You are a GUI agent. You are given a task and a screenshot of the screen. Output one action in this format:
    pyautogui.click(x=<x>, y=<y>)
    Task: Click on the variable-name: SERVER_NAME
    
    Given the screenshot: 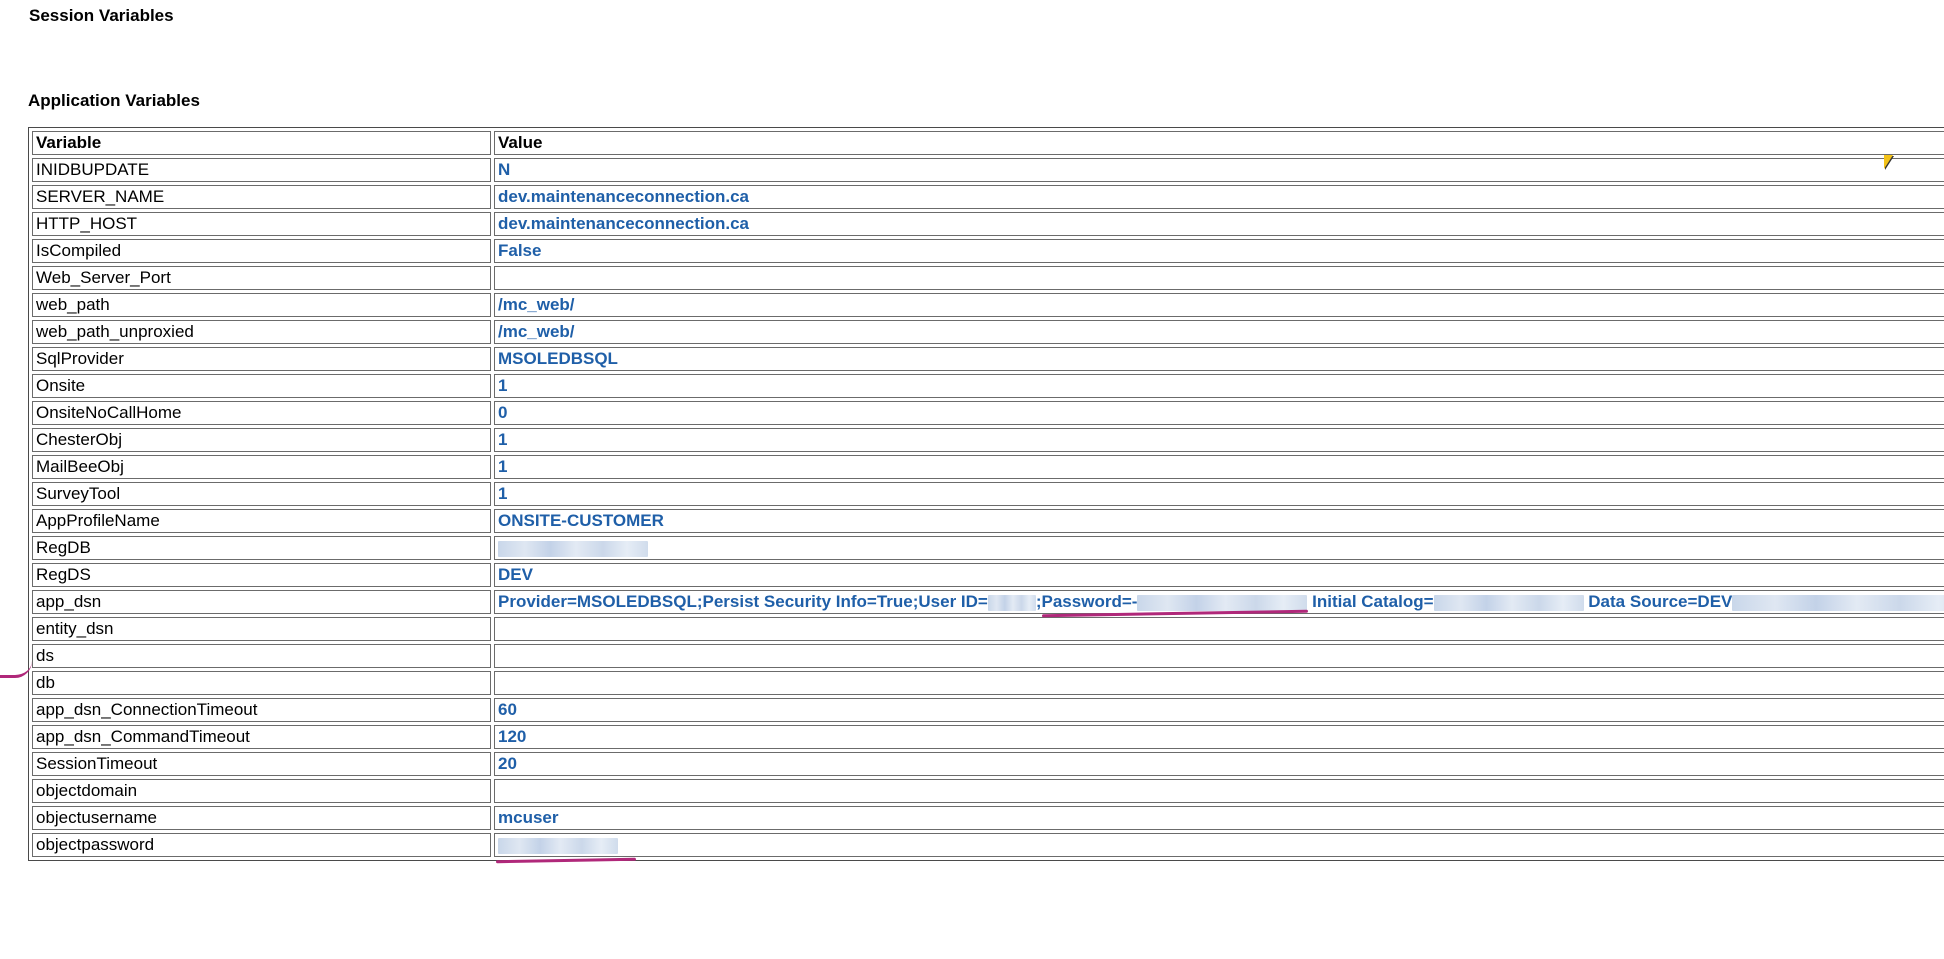 What is the action you would take?
    pyautogui.click(x=261, y=197)
    